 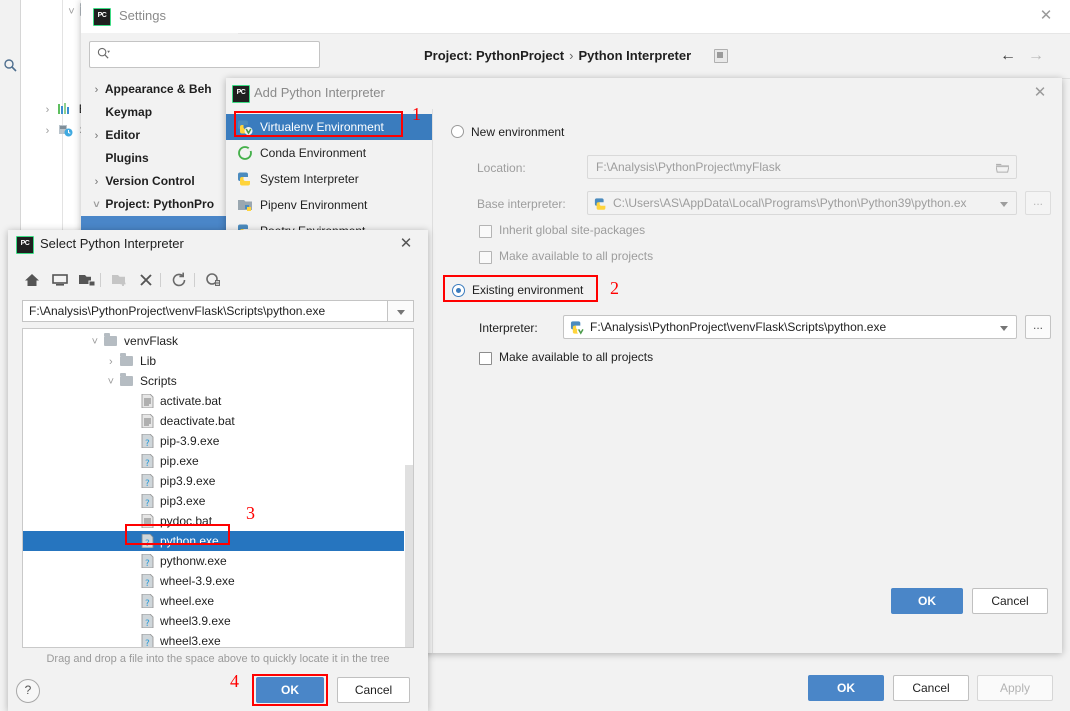 I want to click on bat-file-icon, so click(x=147, y=401).